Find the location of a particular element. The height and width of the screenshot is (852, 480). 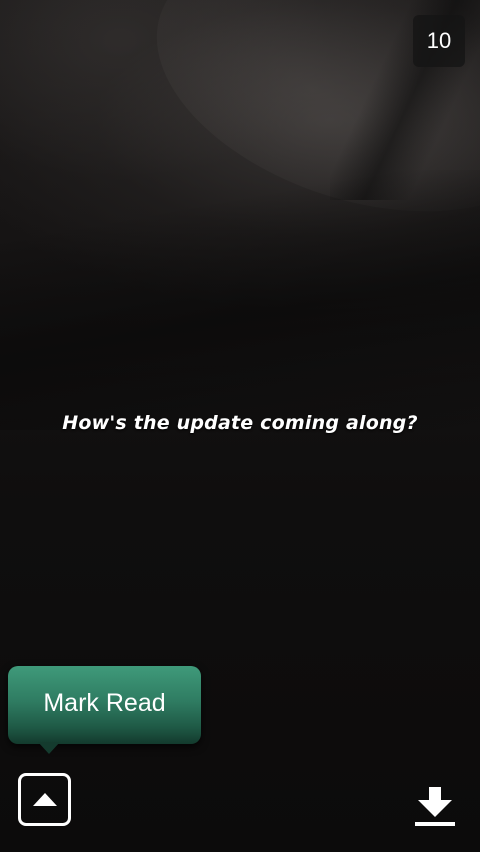

snap-caption: How's the update coming along? is located at coordinates (240, 423).